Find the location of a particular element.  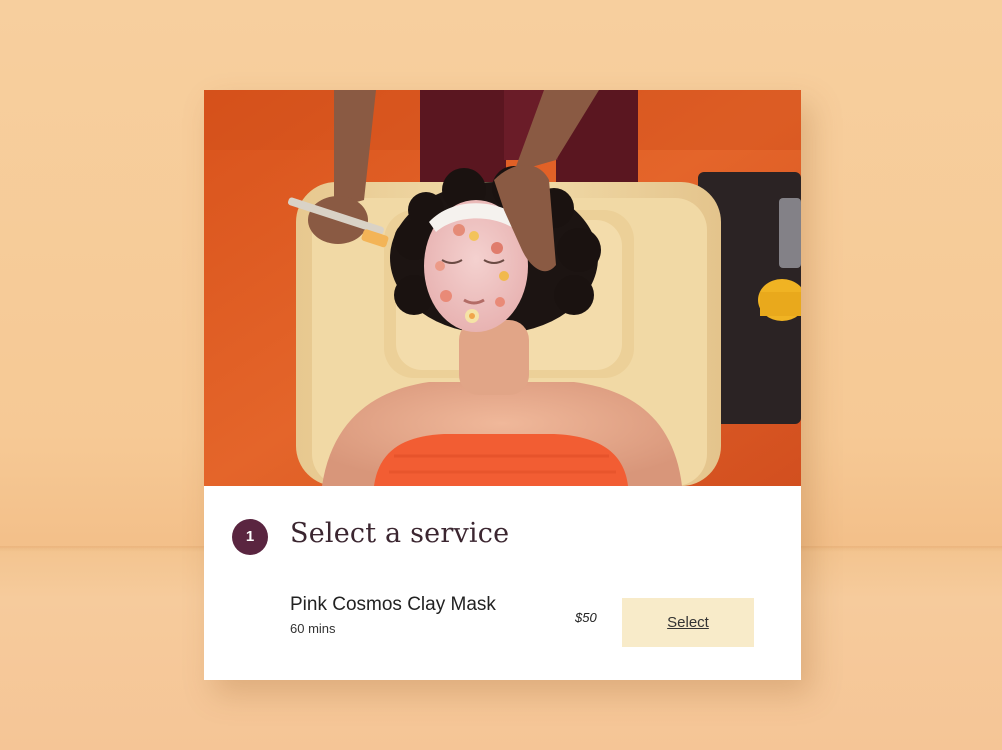

service-name: Pink Cosmos Clay Mask is located at coordinates (393, 604).